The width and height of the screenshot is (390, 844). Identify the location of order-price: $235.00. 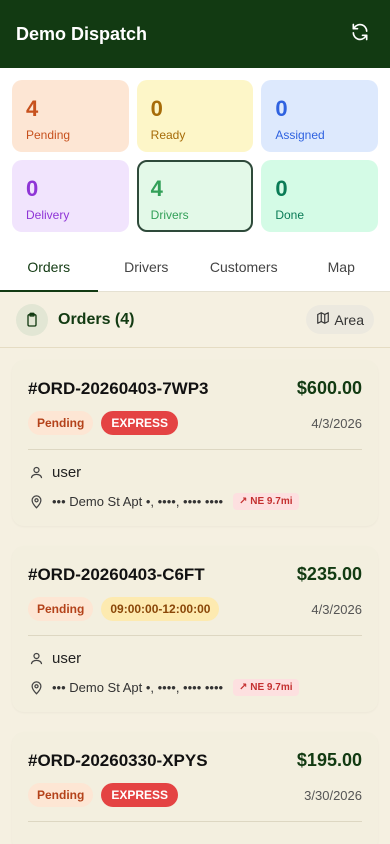
(329, 574).